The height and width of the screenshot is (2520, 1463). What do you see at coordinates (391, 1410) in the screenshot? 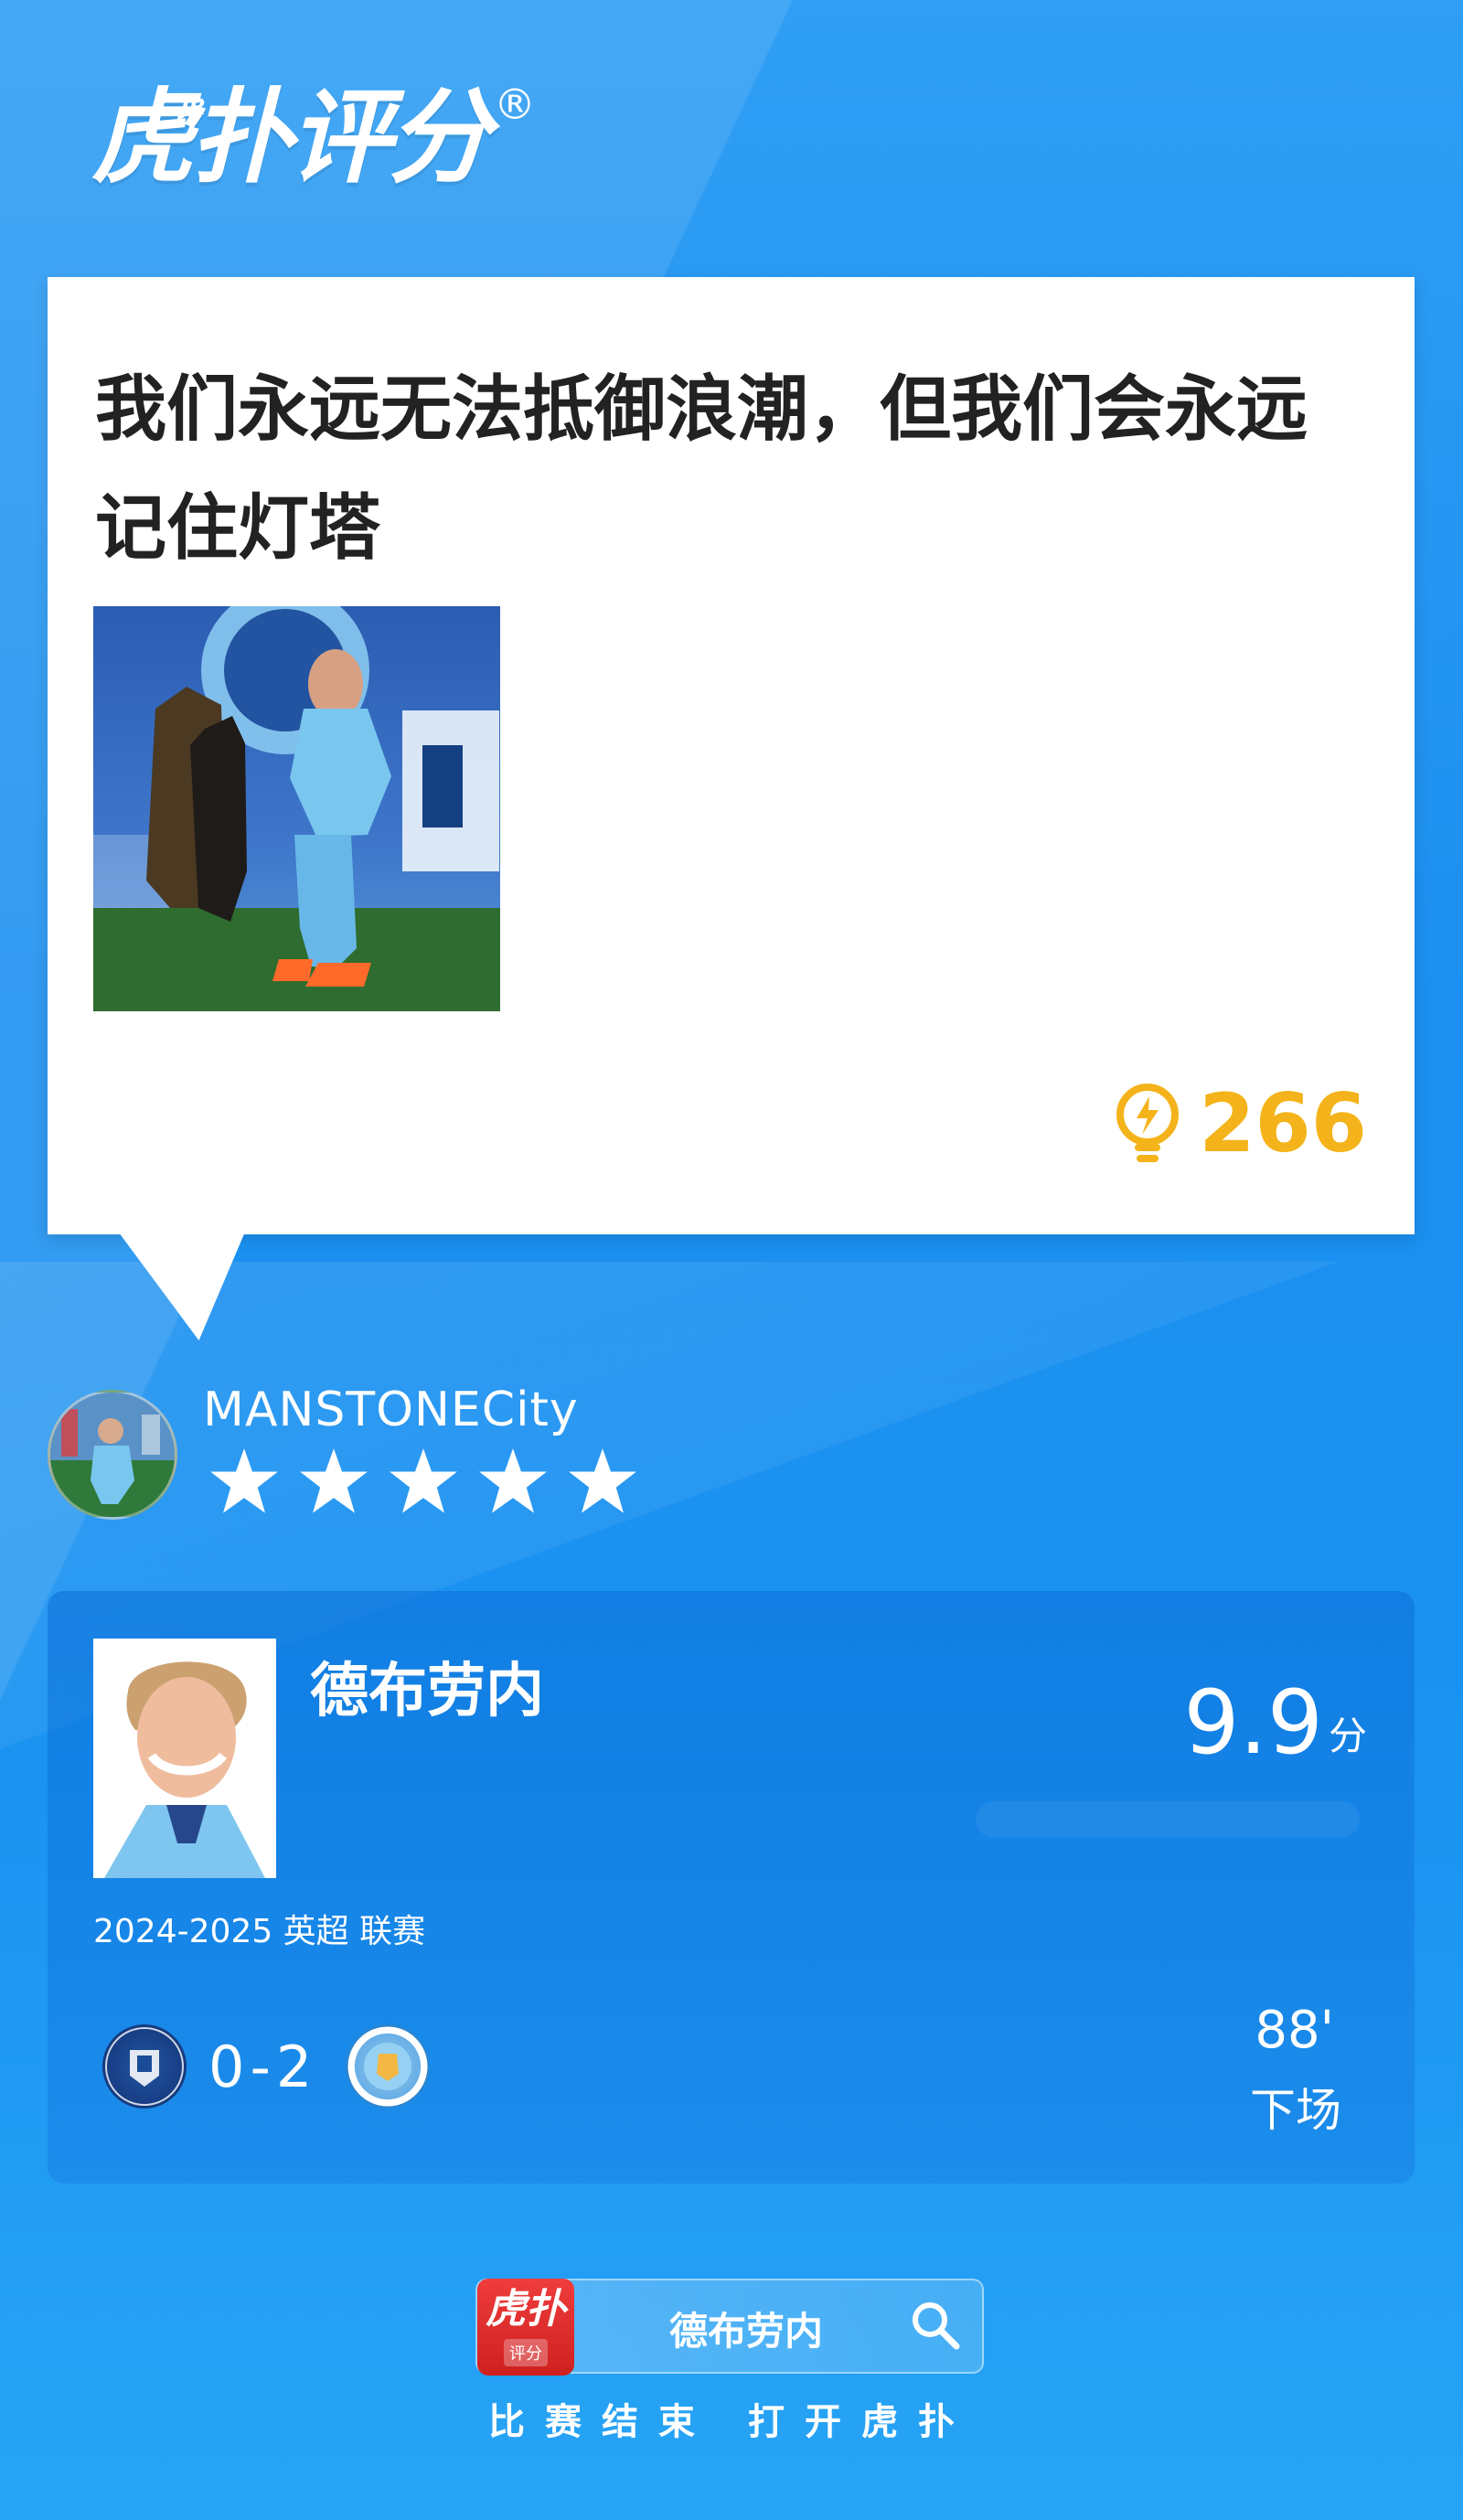
I see `review-author: MANSTONECity` at bounding box center [391, 1410].